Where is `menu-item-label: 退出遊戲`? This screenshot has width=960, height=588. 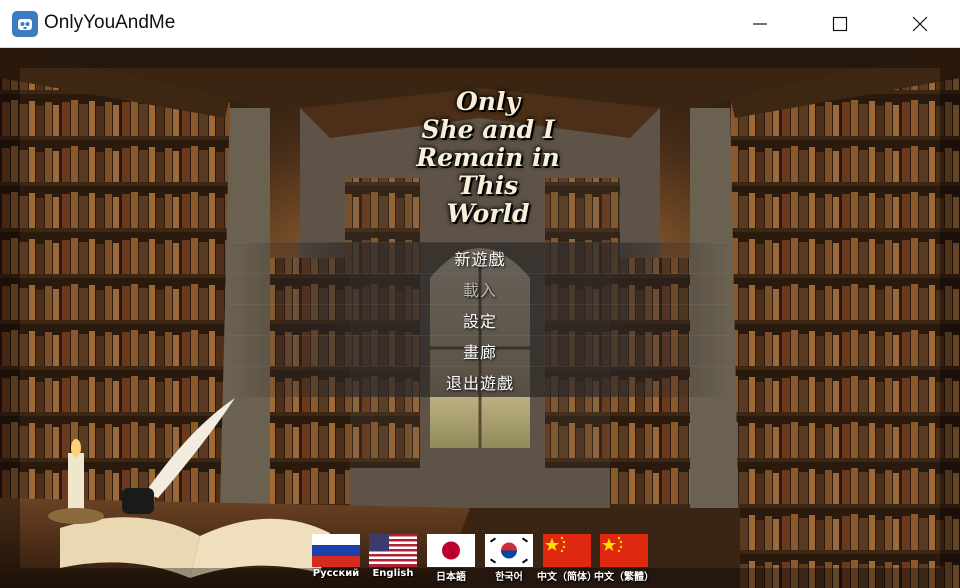 menu-item-label: 退出遊戲 is located at coordinates (479, 383).